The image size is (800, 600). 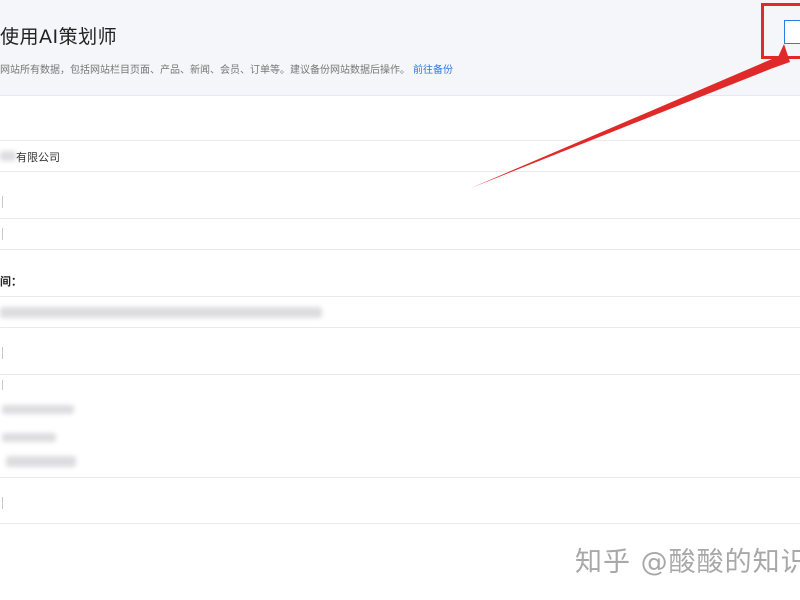 What do you see at coordinates (687, 562) in the screenshot?
I see `watermark: 知乎 @酸酸的知识` at bounding box center [687, 562].